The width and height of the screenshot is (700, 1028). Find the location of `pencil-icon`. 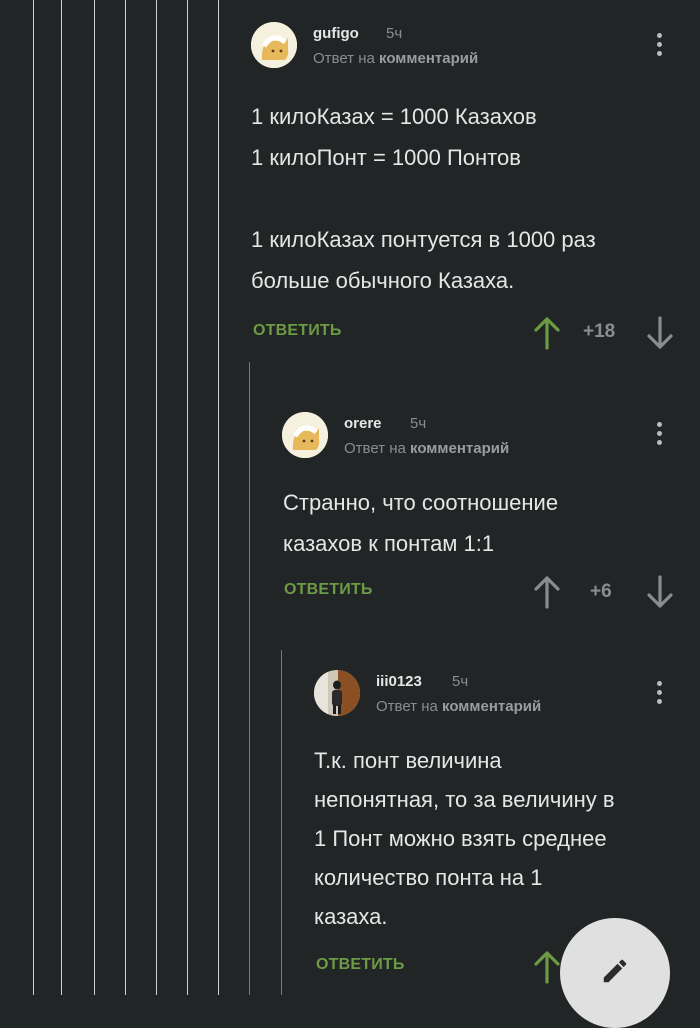

pencil-icon is located at coordinates (615, 971).